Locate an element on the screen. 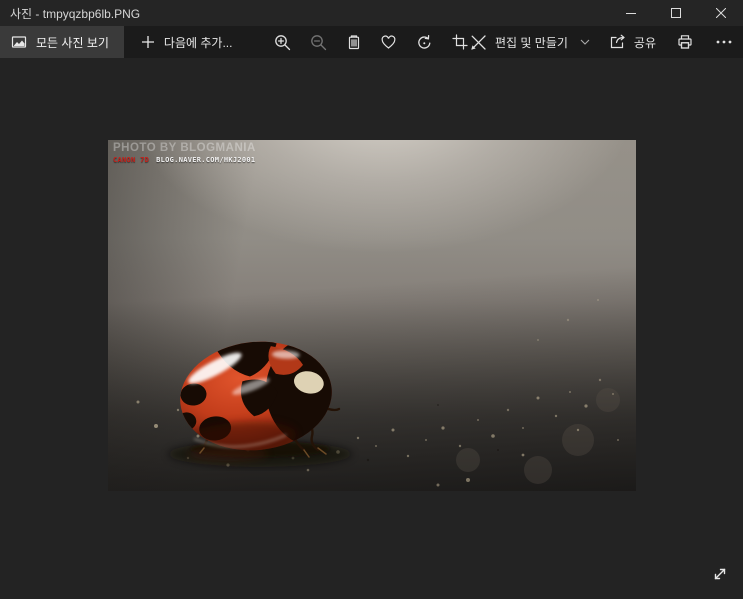 This screenshot has height=599, width=743. maximize-icon is located at coordinates (675, 13).